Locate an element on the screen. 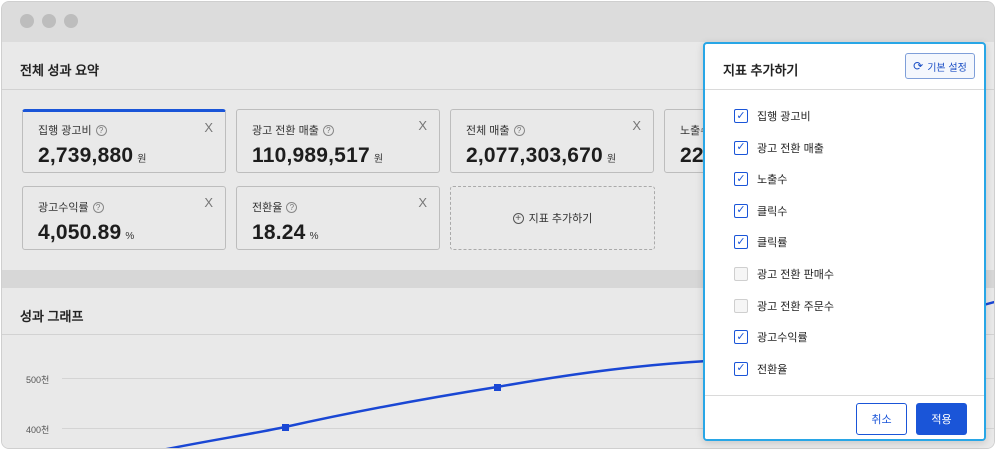 The image size is (996, 450). metric-option-1: 광고 전환 매출 is located at coordinates (779, 148).